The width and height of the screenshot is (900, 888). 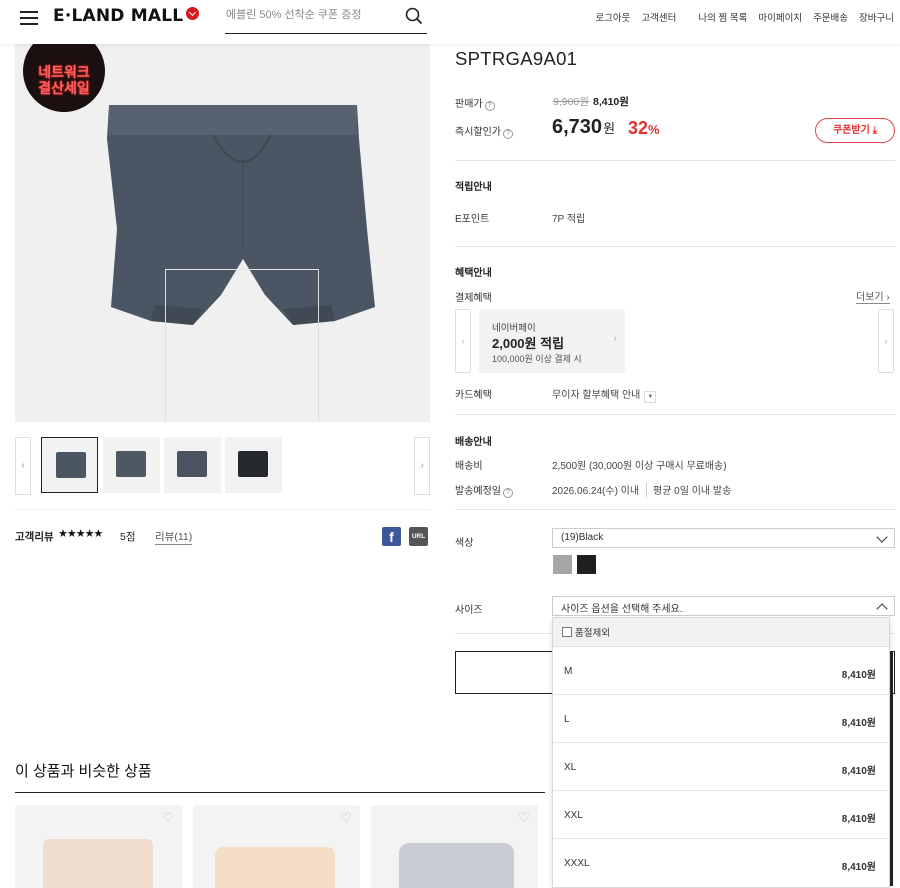 What do you see at coordinates (472, 219) in the screenshot?
I see `epoint-label: E포인트` at bounding box center [472, 219].